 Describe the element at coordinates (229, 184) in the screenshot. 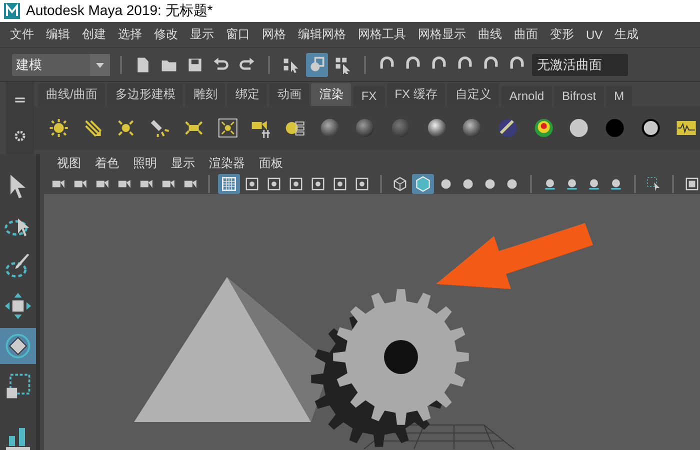

I see `grid-toggle` at that location.